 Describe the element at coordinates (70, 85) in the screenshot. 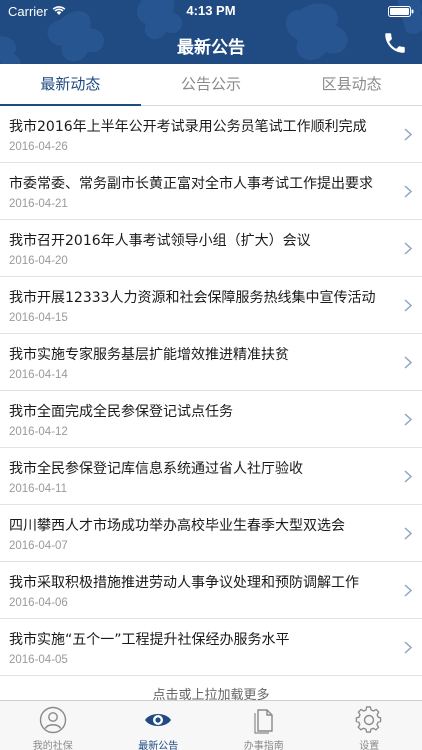

I see `tab-latest: 最新动态` at that location.